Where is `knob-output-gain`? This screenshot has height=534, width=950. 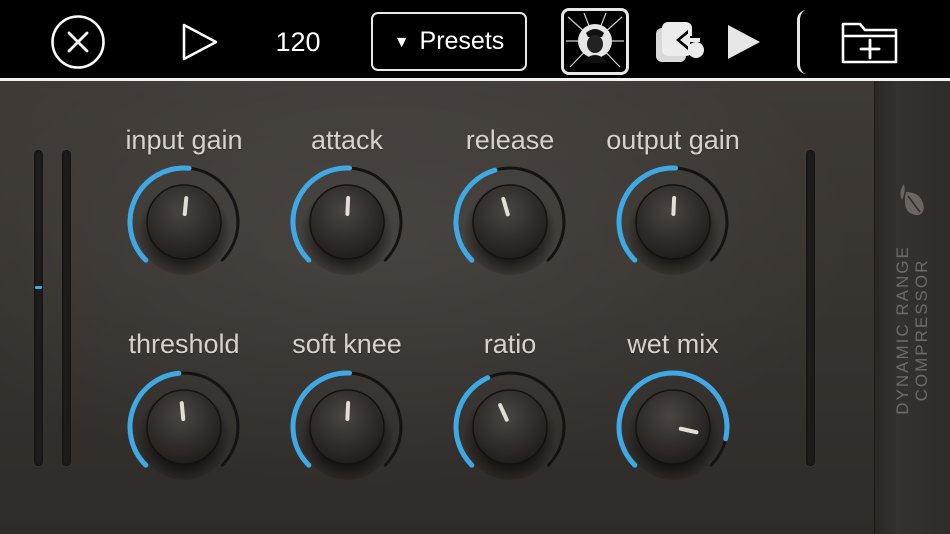
knob-output-gain is located at coordinates (673, 222).